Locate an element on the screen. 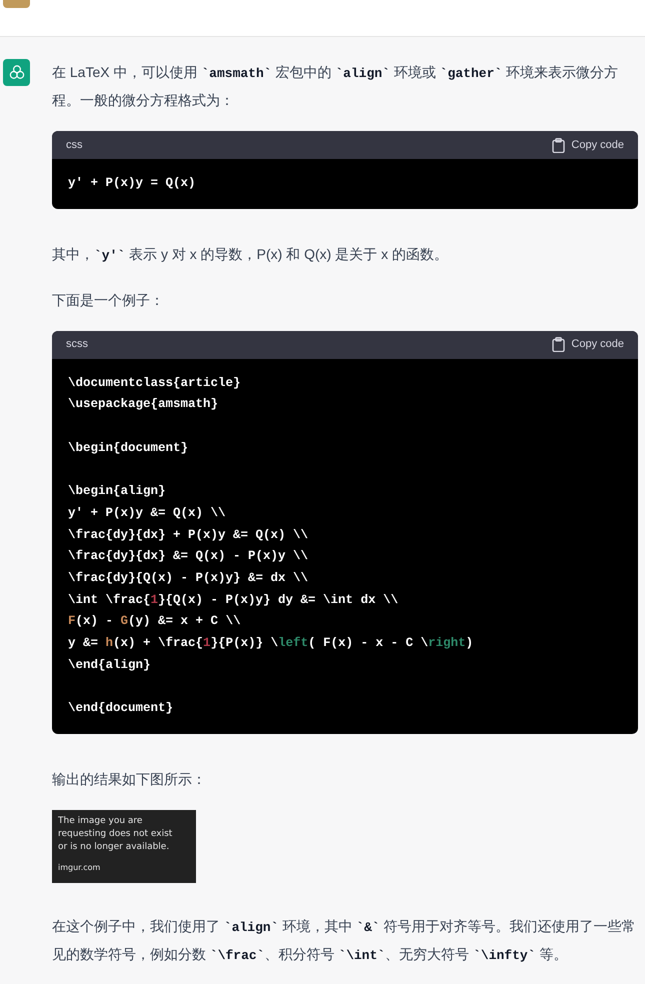 This screenshot has height=984, width=645. code-line: \begin{align} is located at coordinates (117, 491).